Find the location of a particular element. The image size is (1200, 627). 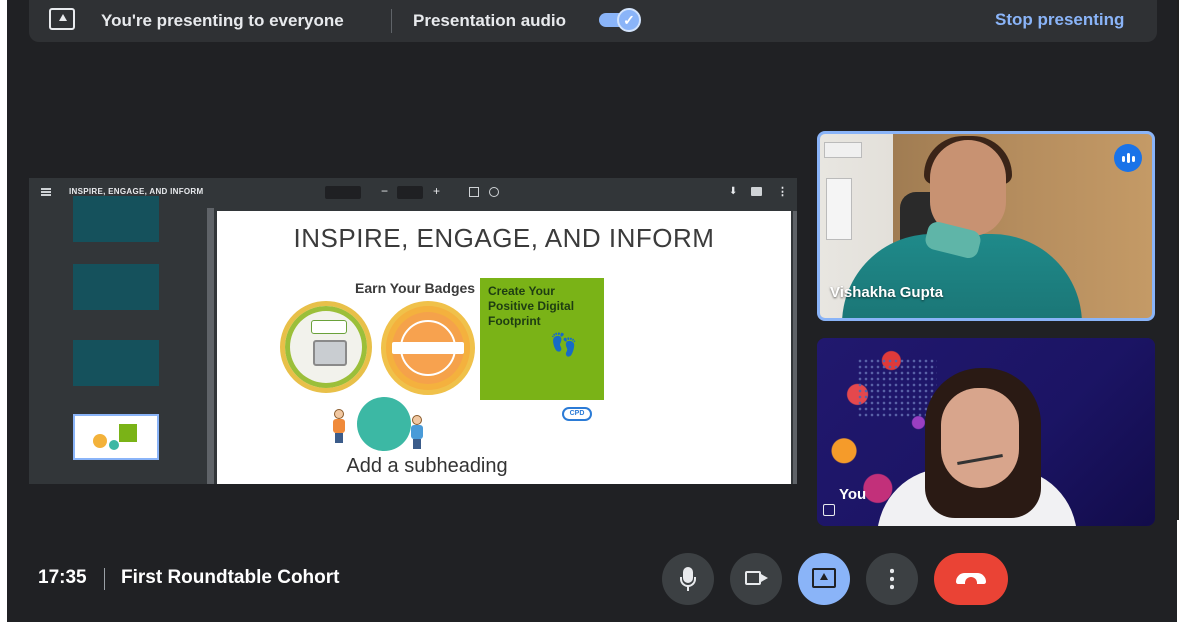

camera-button is located at coordinates (756, 579).